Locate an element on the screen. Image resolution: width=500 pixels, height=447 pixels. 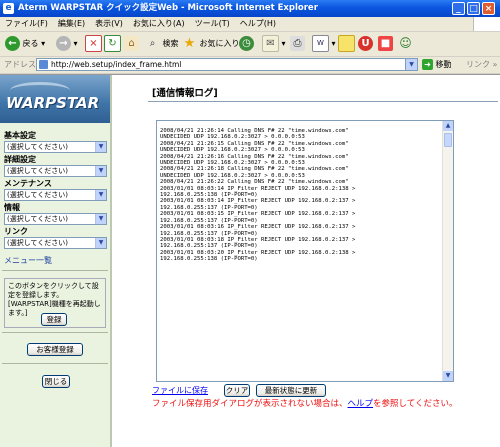
print-button: ⎙ is located at coordinates (297, 44).